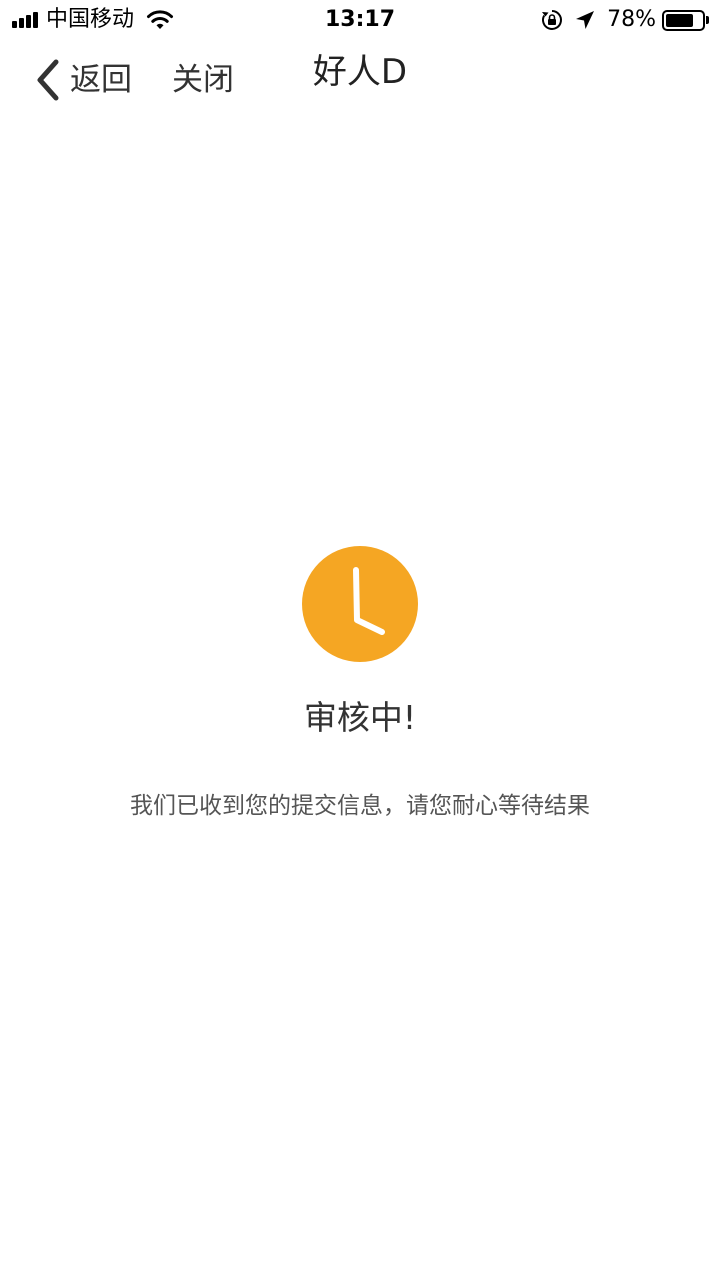  I want to click on location-arrow-icon, so click(585, 20).